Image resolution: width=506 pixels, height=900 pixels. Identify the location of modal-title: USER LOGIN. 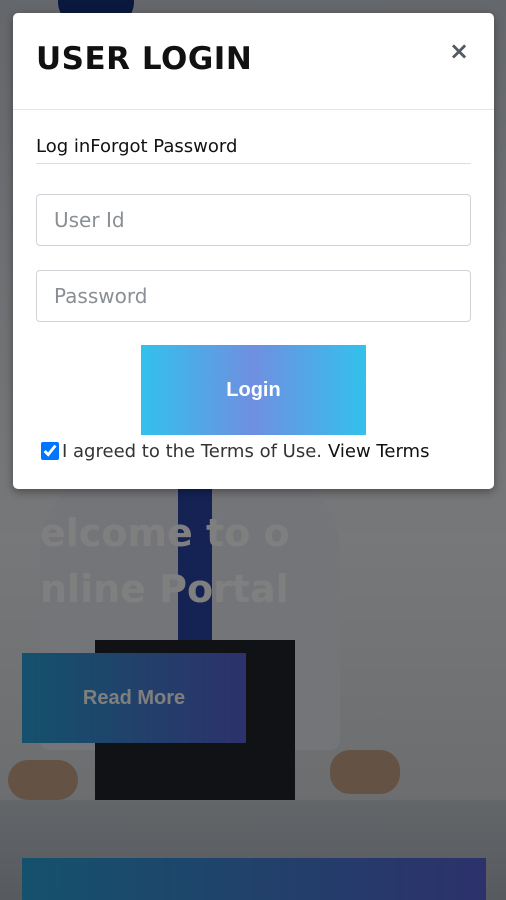
(144, 59).